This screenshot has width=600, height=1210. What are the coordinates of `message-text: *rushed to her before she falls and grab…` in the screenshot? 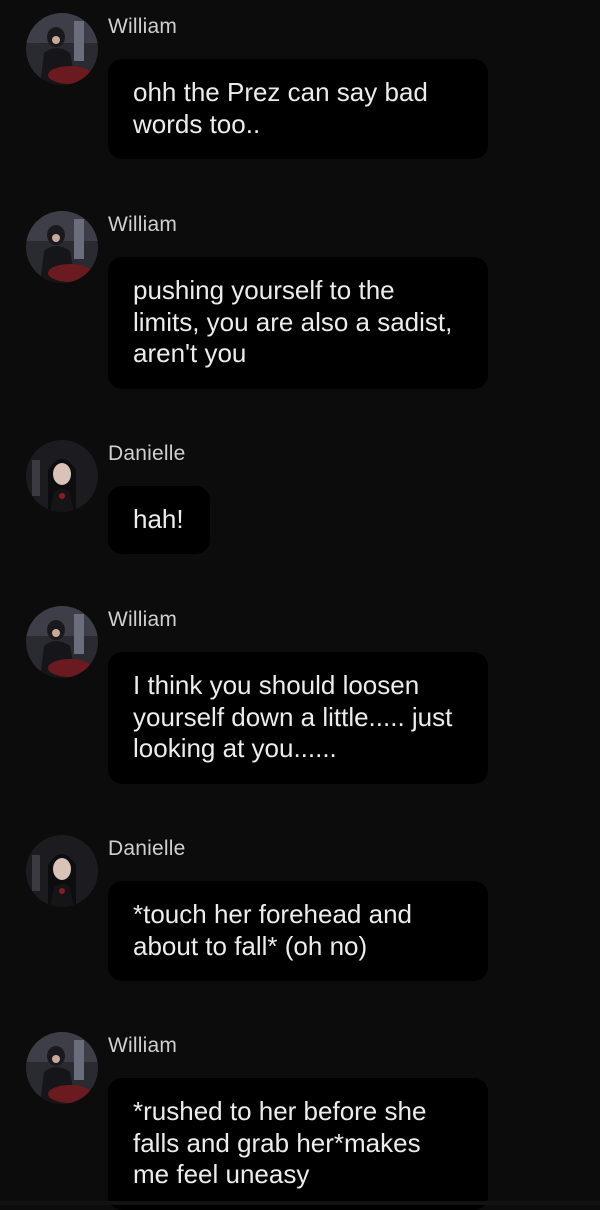 It's located at (280, 1142).